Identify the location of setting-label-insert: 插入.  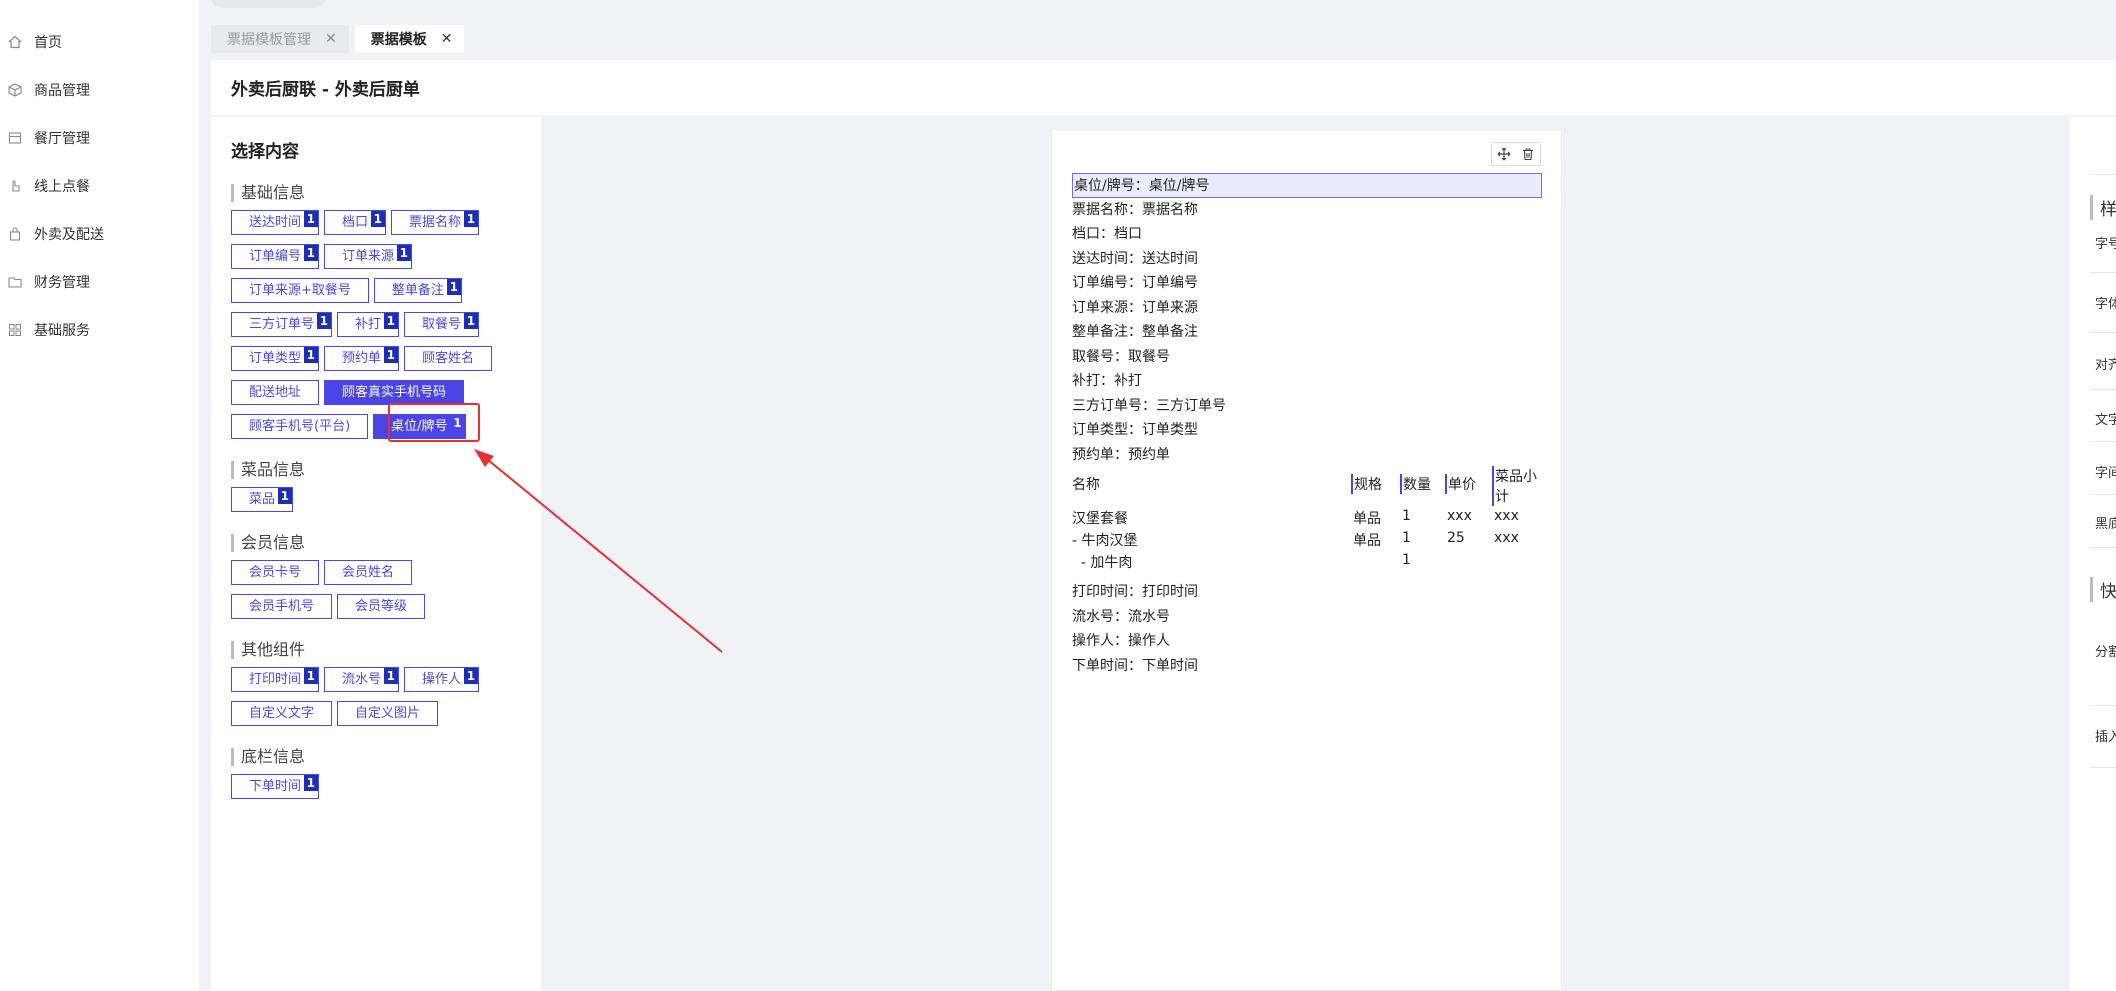
(2105, 737).